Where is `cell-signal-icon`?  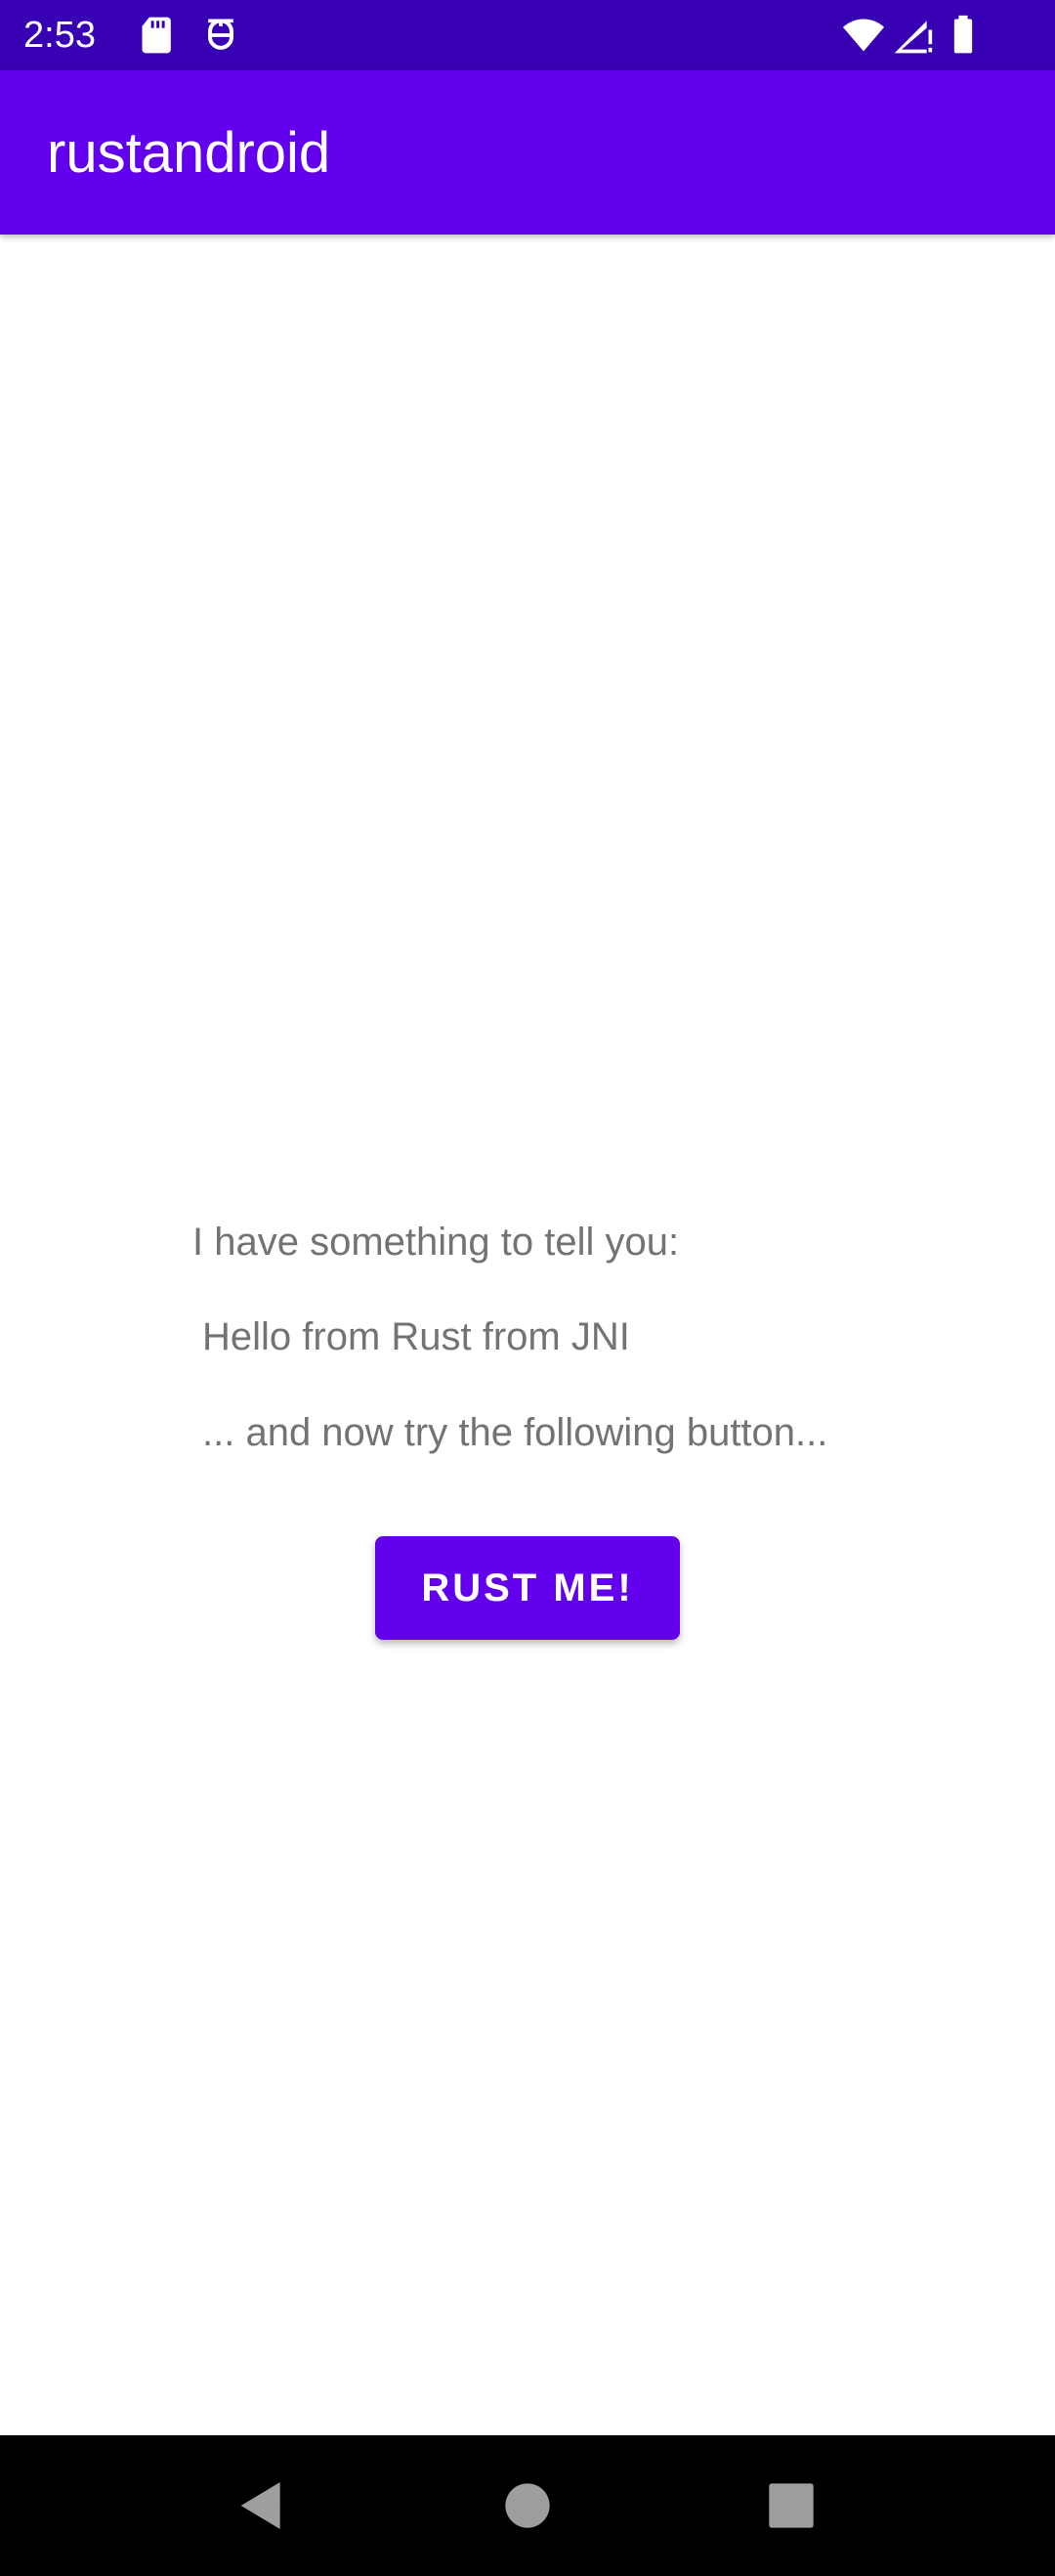 cell-signal-icon is located at coordinates (913, 38).